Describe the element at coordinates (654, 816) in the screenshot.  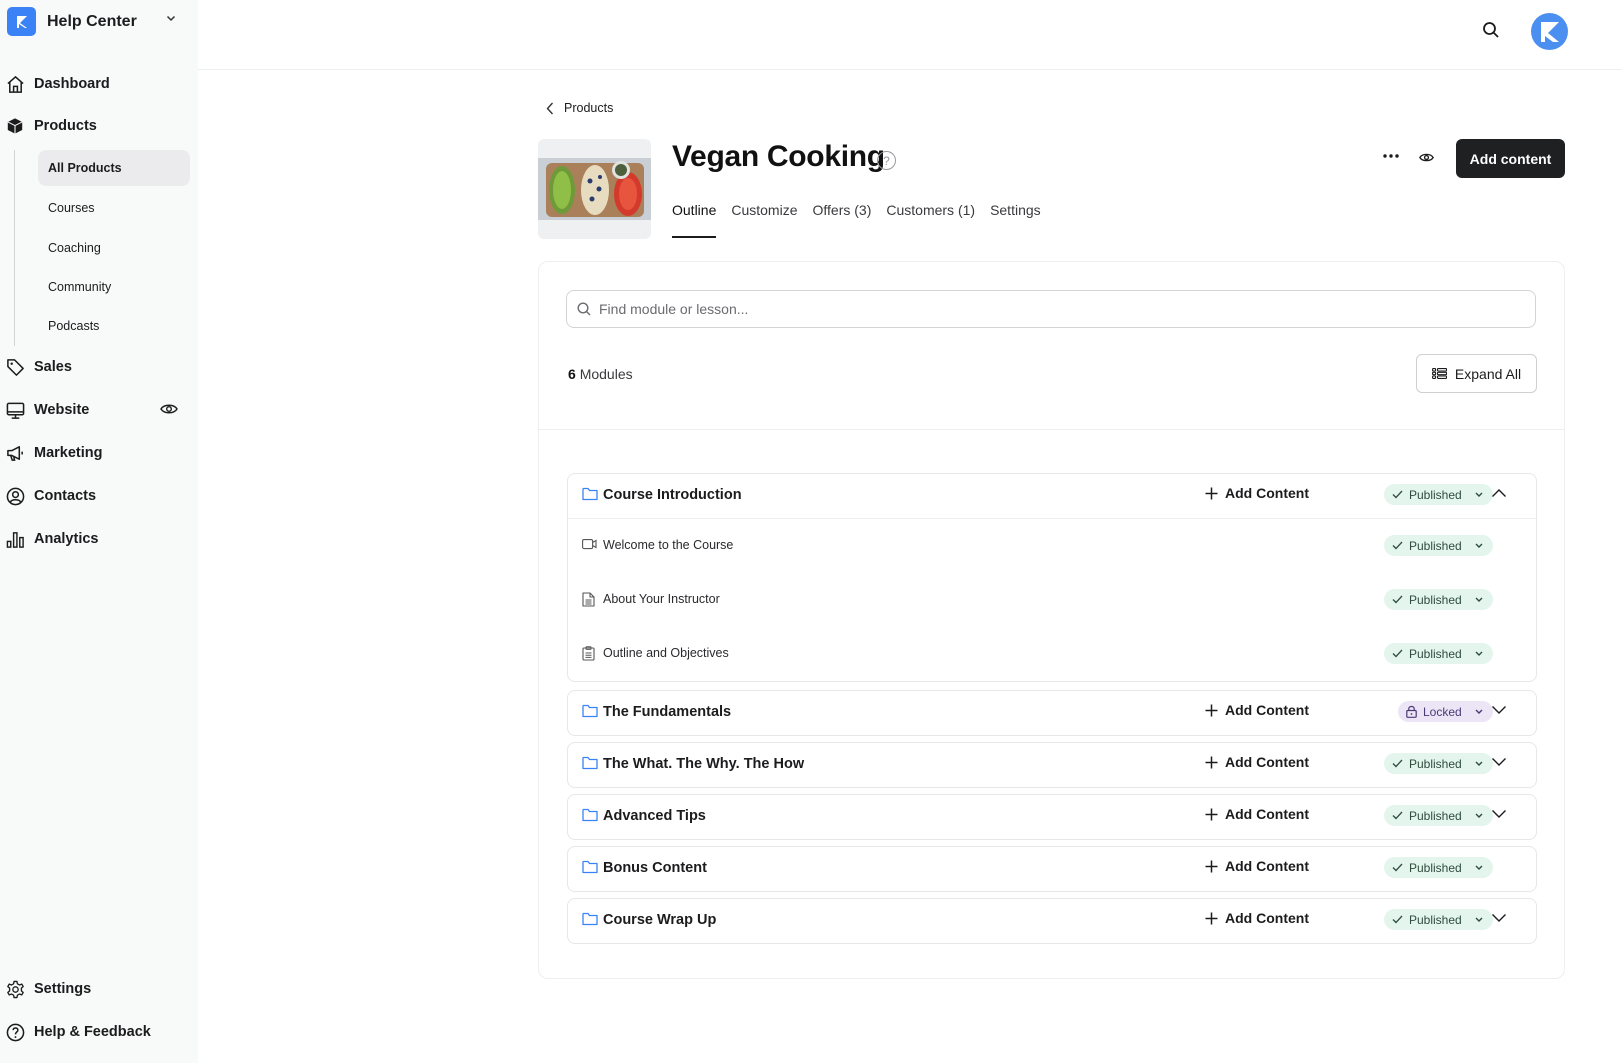
I see `module-title: Advanced Tips` at that location.